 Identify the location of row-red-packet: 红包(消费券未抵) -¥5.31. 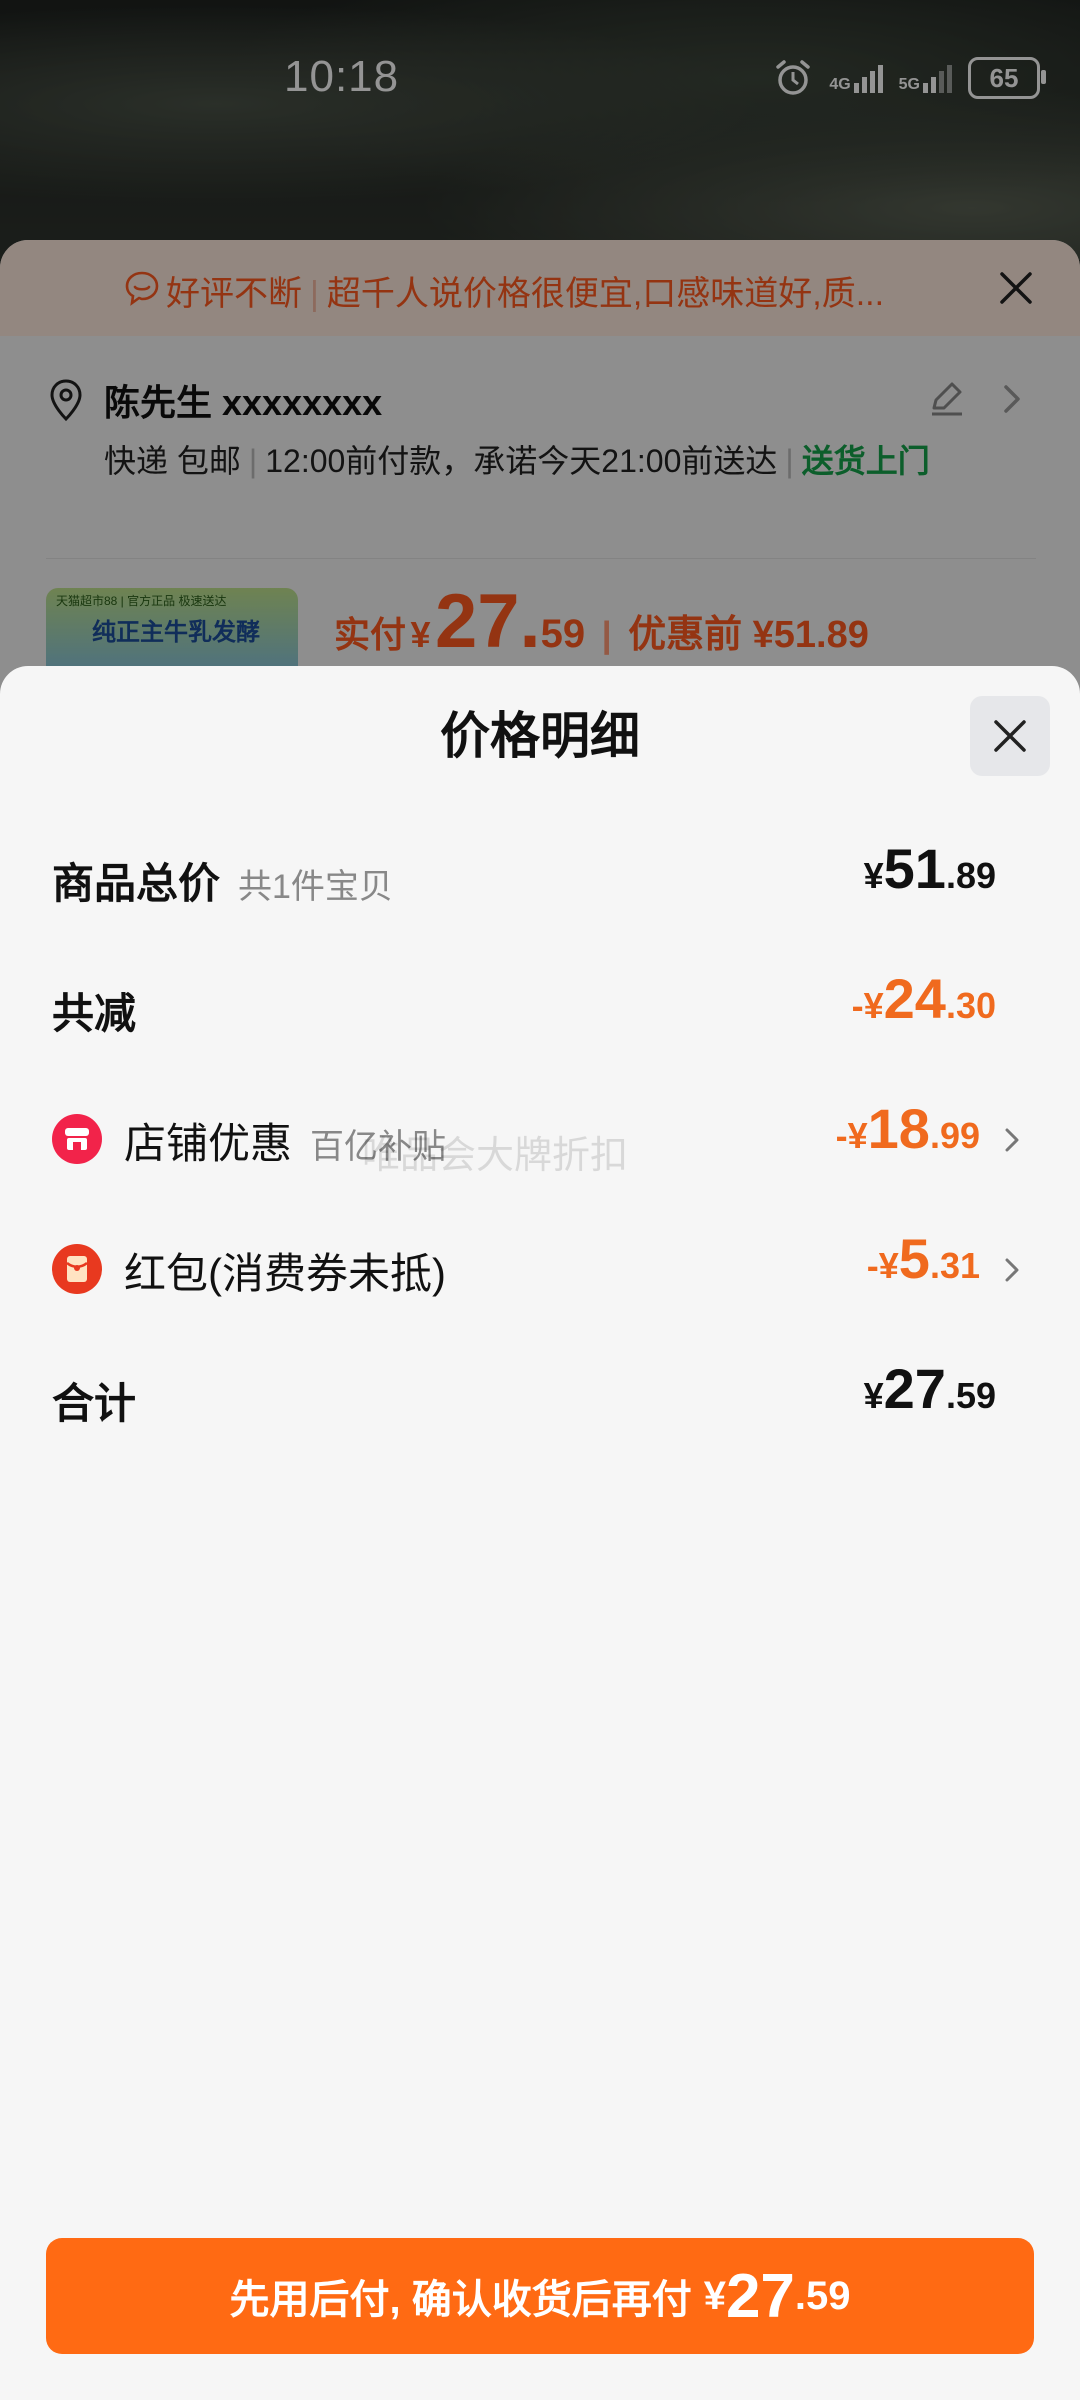
(542, 1266).